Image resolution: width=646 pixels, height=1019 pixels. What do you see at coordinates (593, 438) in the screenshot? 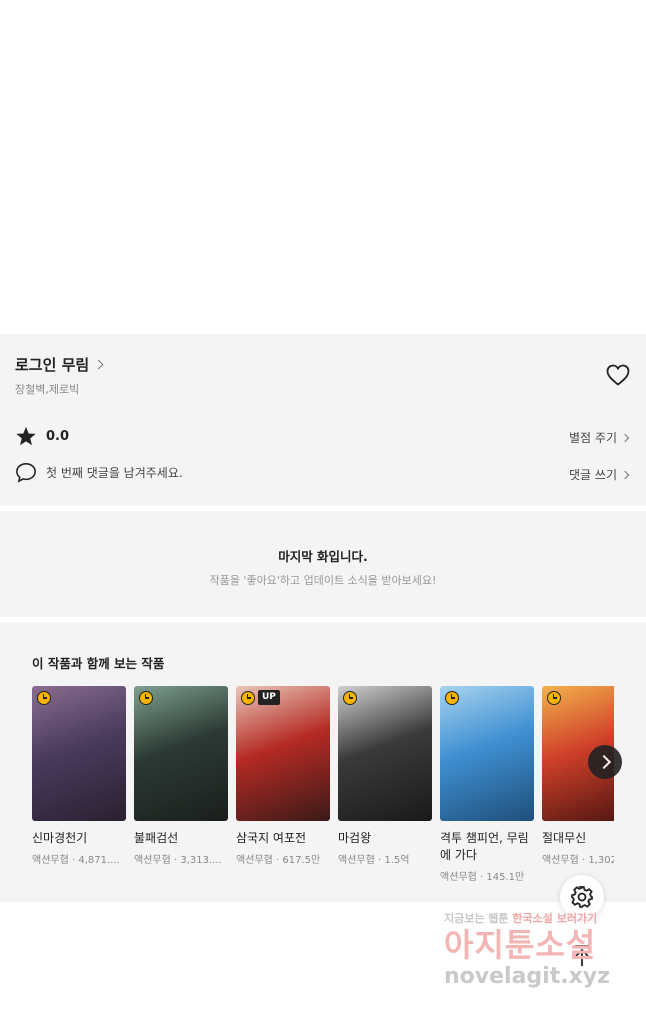
I see `rate-button-label: 별점 주기` at bounding box center [593, 438].